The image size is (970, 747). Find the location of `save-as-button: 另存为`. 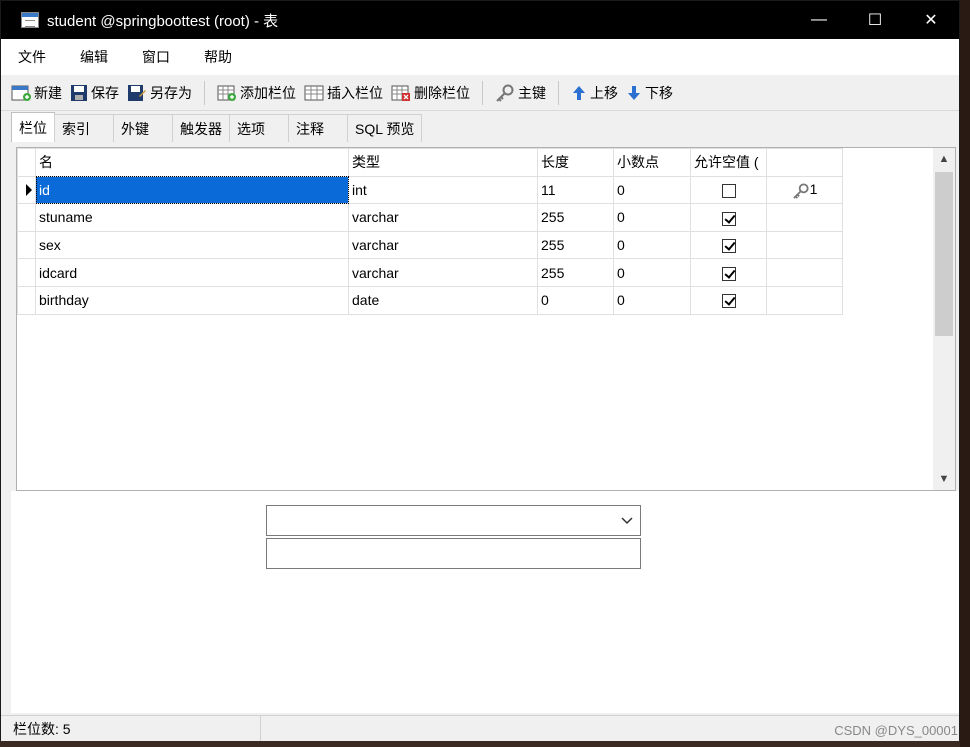

save-as-button: 另存为 is located at coordinates (159, 93).